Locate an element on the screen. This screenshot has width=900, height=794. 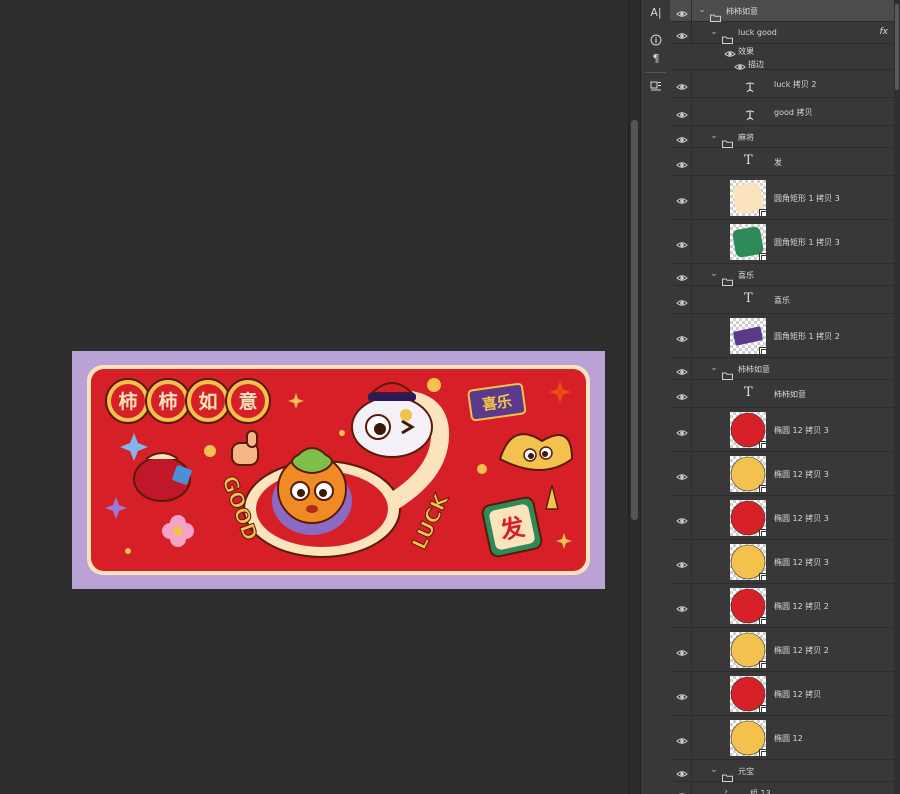
layer-row-eff-label: 效果 is located at coordinates (782, 50).